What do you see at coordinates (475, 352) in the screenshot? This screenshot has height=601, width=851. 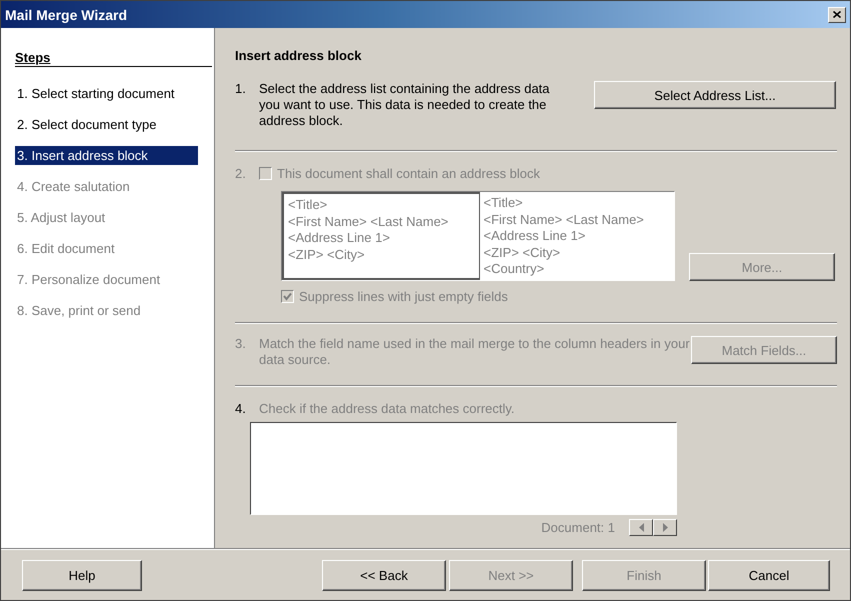 I see `instruction-text: Match the field name used in the mail merge to the column headers in your data source.` at bounding box center [475, 352].